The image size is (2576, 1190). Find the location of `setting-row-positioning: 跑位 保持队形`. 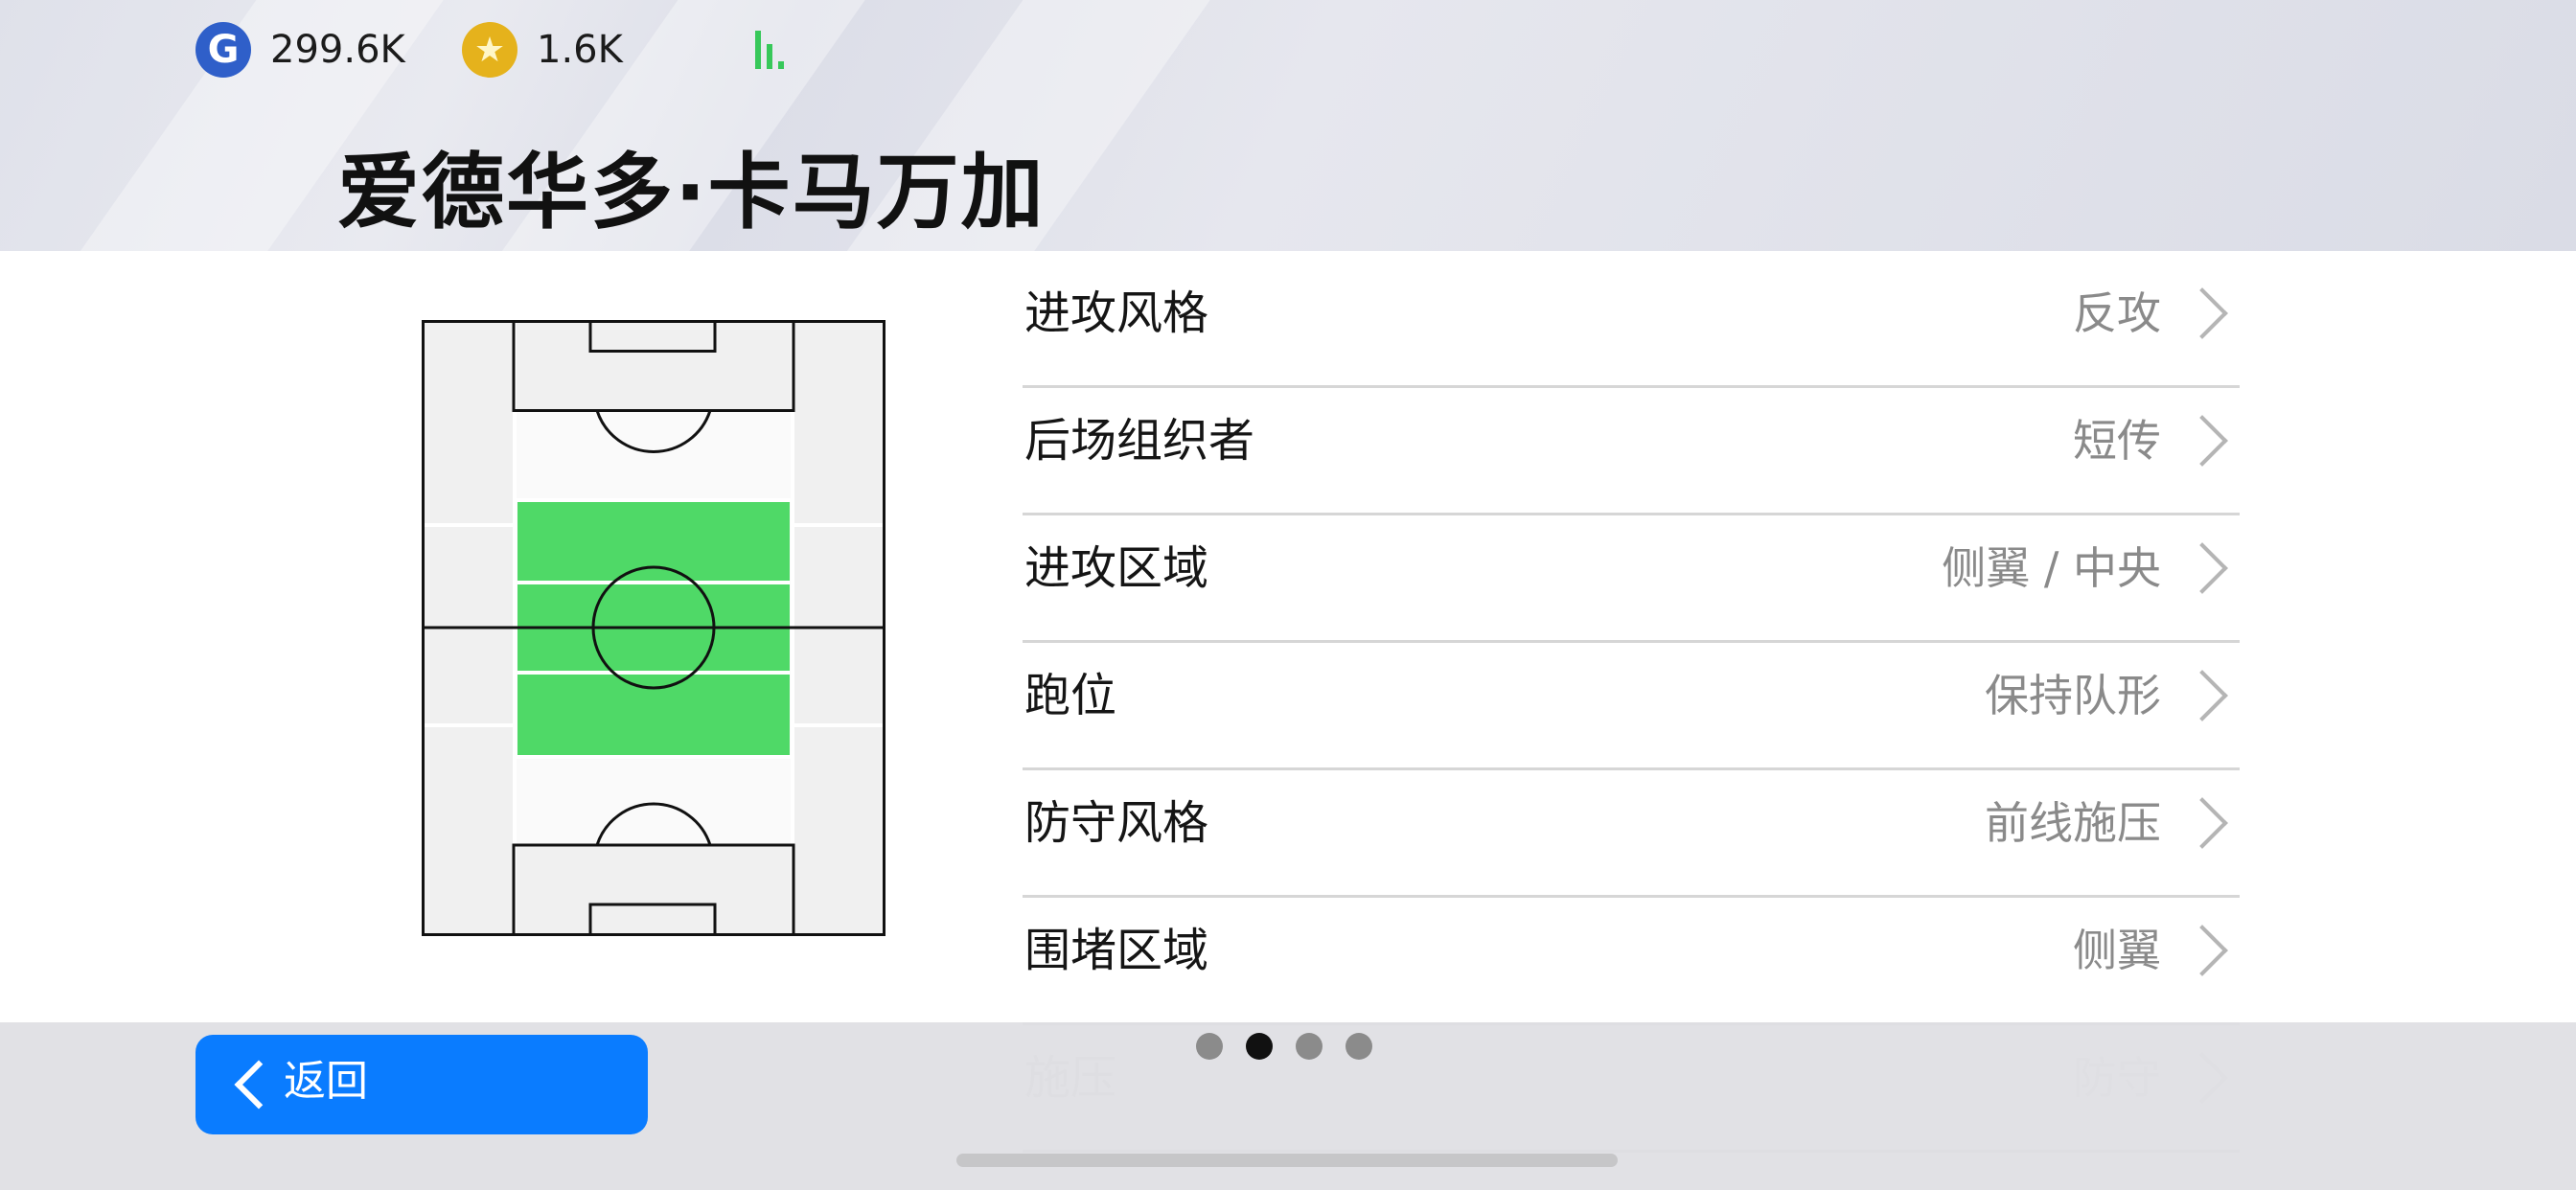

setting-row-positioning: 跑位 保持队形 is located at coordinates (1631, 707).